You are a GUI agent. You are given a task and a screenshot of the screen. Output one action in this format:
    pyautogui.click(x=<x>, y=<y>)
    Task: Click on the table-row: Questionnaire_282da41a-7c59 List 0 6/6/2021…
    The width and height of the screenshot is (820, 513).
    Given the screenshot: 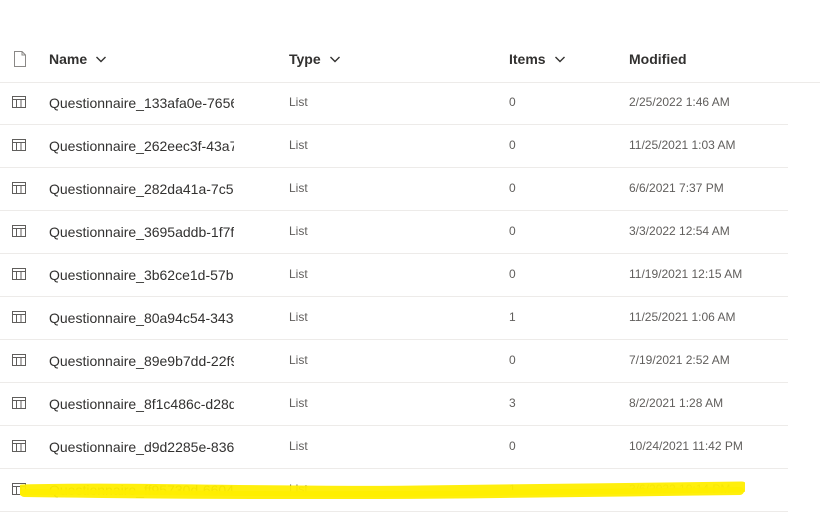 What is the action you would take?
    pyautogui.click(x=394, y=189)
    